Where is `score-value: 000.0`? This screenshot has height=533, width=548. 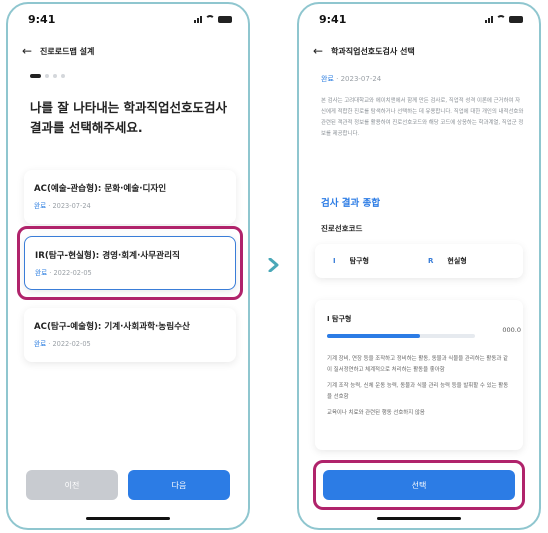
score-value: 000.0 is located at coordinates (511, 330).